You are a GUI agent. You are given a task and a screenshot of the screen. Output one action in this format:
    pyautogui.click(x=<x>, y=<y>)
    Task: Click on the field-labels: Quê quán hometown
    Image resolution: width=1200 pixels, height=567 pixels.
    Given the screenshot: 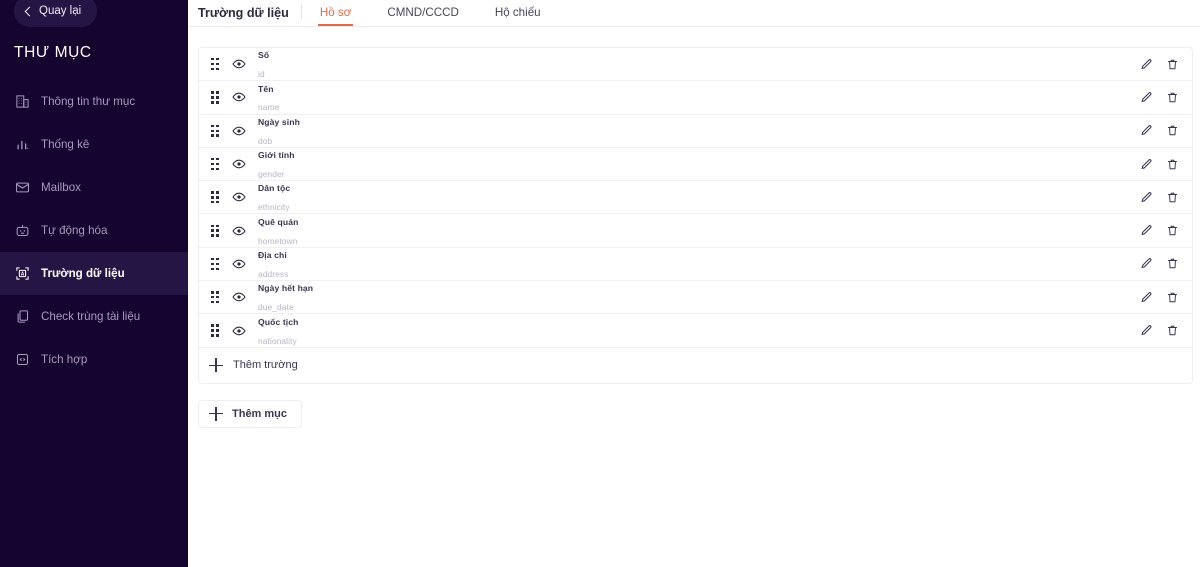 What is the action you would take?
    pyautogui.click(x=695, y=231)
    